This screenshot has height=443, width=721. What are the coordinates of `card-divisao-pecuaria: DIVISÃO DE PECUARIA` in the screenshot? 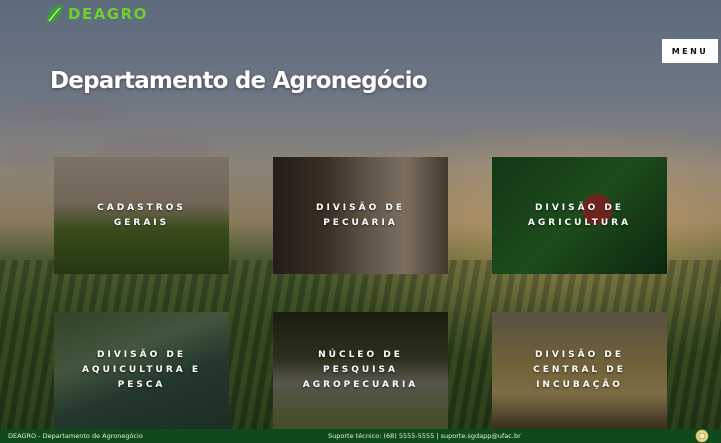 It's located at (360, 215).